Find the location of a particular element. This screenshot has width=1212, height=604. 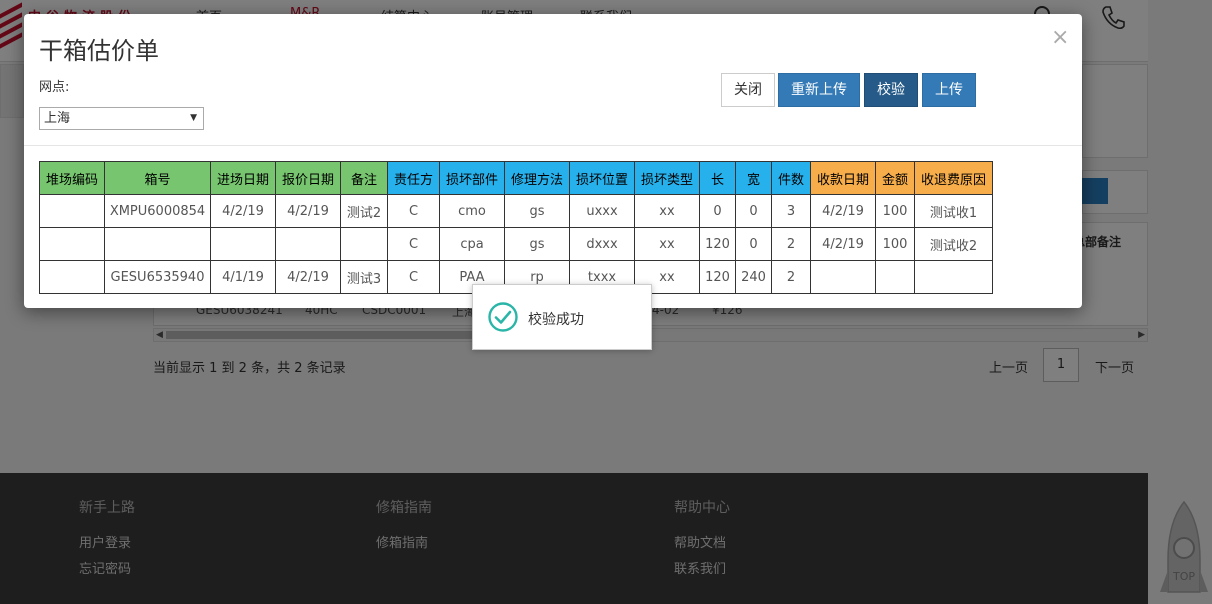

col-repair-method: 修理方法 is located at coordinates (537, 178).